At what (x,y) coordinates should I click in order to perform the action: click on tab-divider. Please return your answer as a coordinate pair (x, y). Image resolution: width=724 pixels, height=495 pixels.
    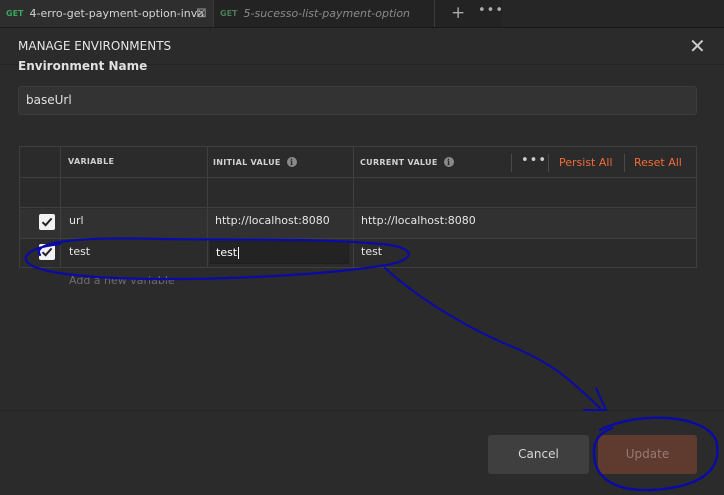
    Looking at the image, I should click on (434, 13).